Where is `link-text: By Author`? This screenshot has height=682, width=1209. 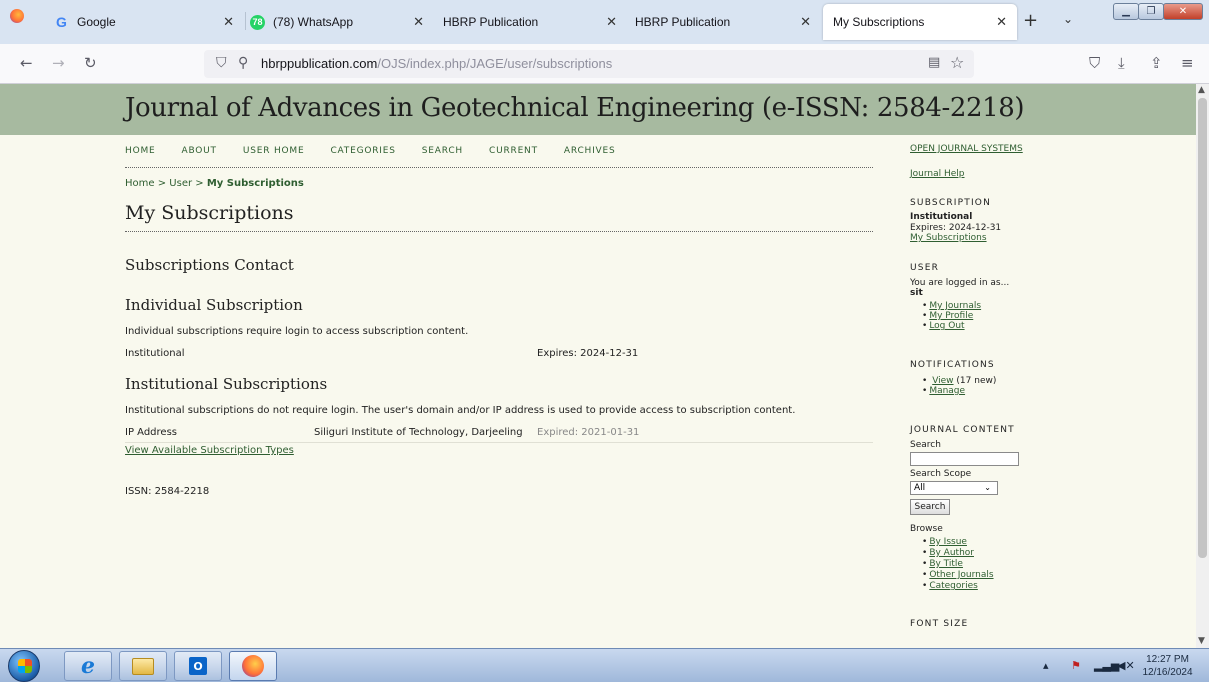
link-text: By Author is located at coordinates (951, 553).